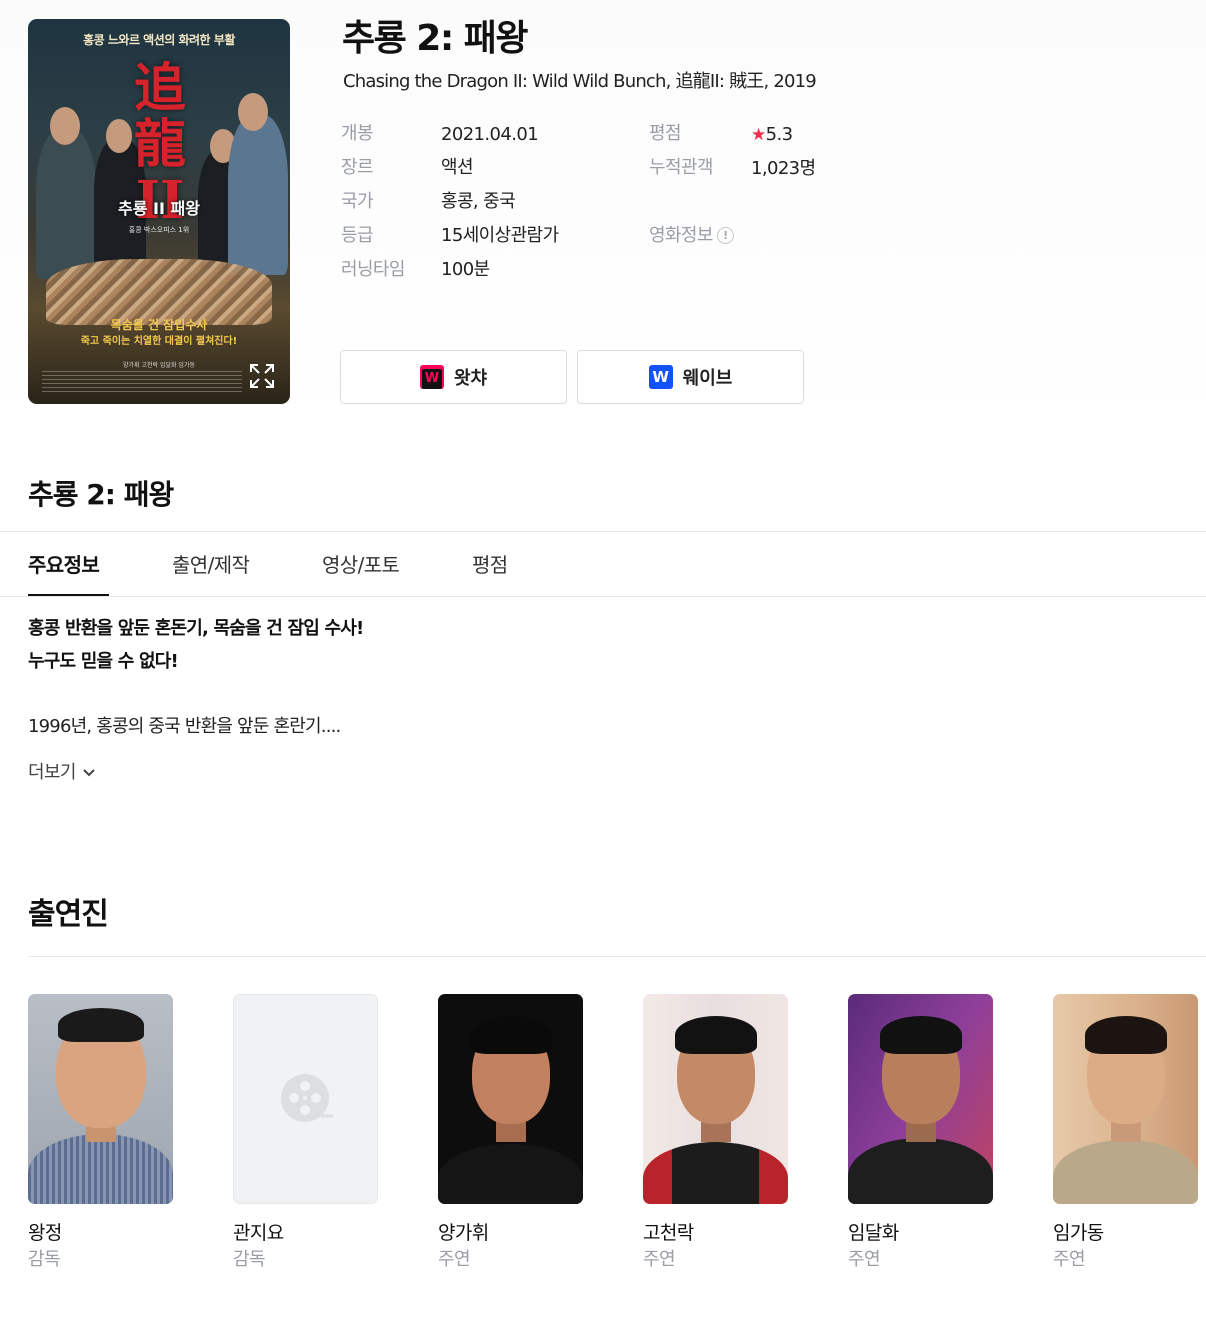 This screenshot has height=1339, width=1206. What do you see at coordinates (361, 565) in the screenshot?
I see `tab-video-photo: 영상/포토` at bounding box center [361, 565].